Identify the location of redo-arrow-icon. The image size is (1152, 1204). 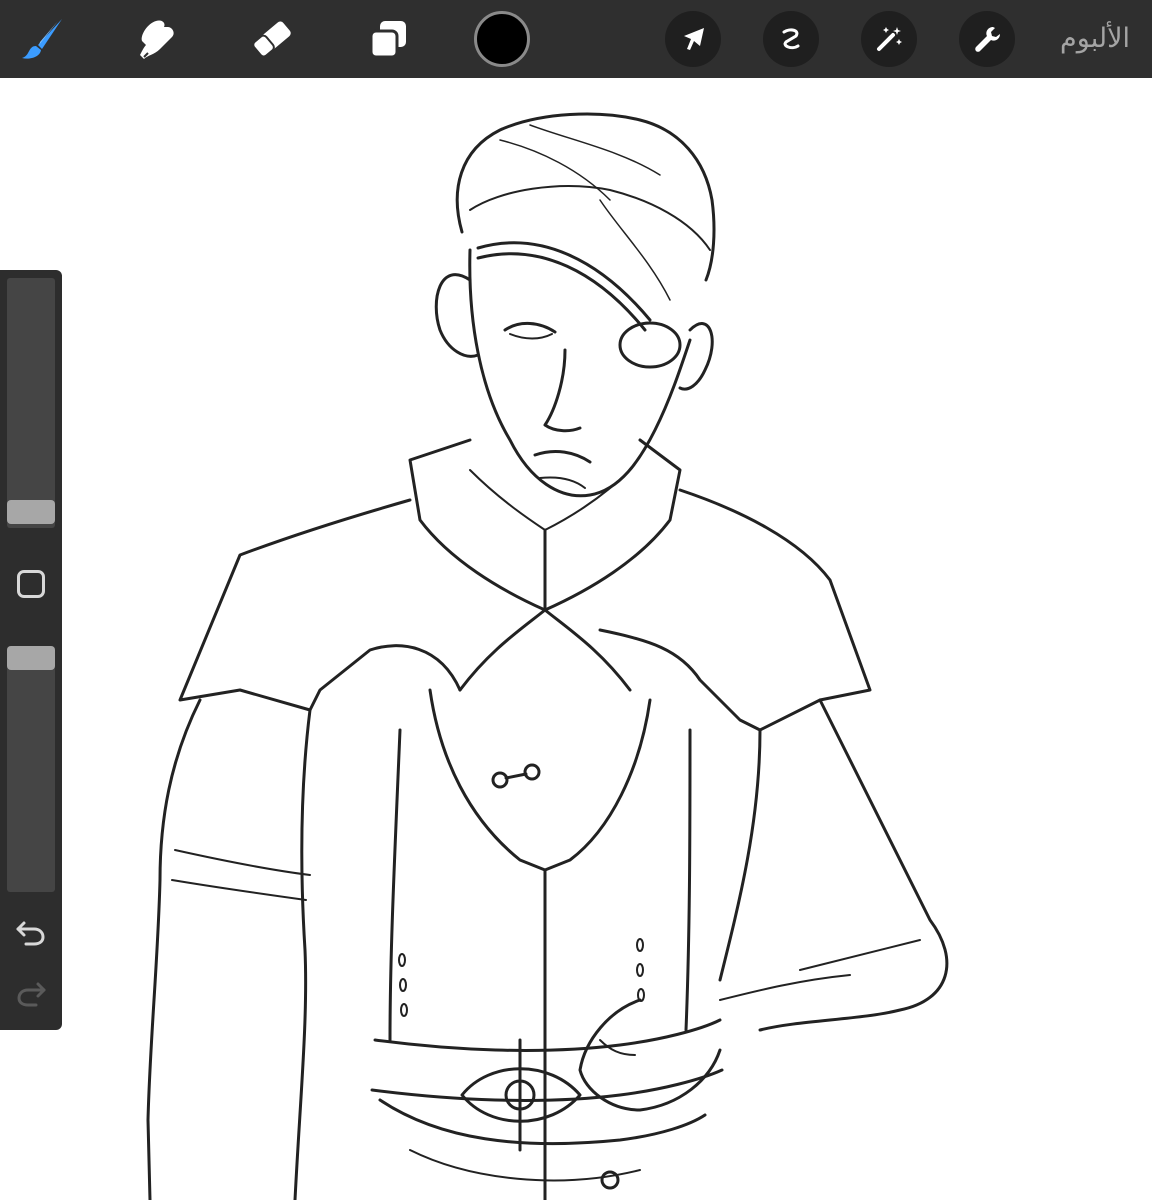
(31, 993).